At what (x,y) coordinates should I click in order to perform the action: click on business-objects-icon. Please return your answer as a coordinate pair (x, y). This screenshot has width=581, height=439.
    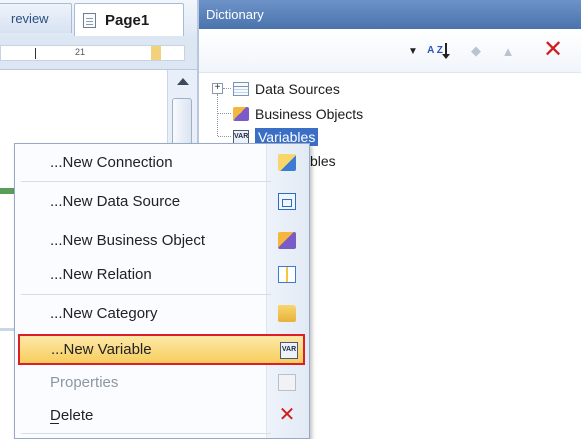
    Looking at the image, I should click on (241, 114).